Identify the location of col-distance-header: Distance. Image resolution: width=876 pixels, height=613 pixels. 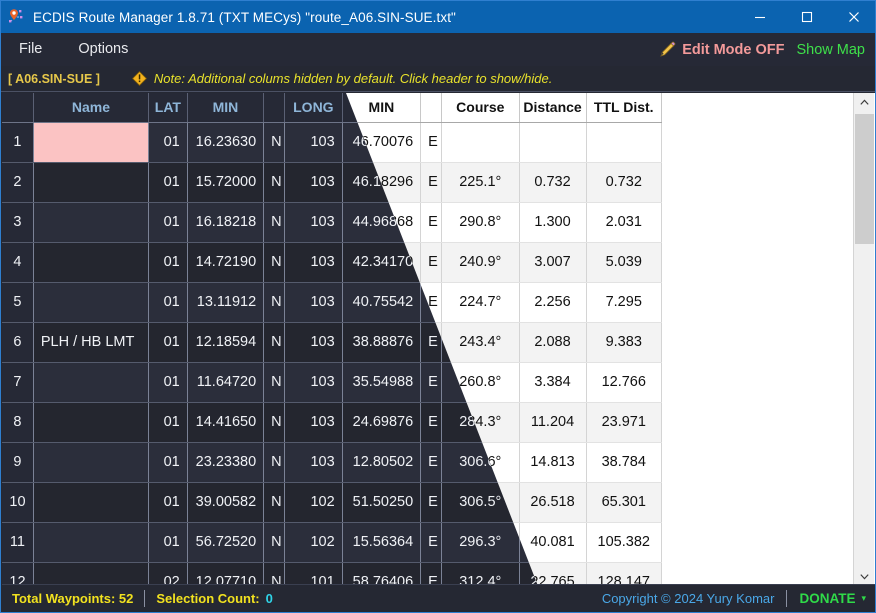
(553, 108).